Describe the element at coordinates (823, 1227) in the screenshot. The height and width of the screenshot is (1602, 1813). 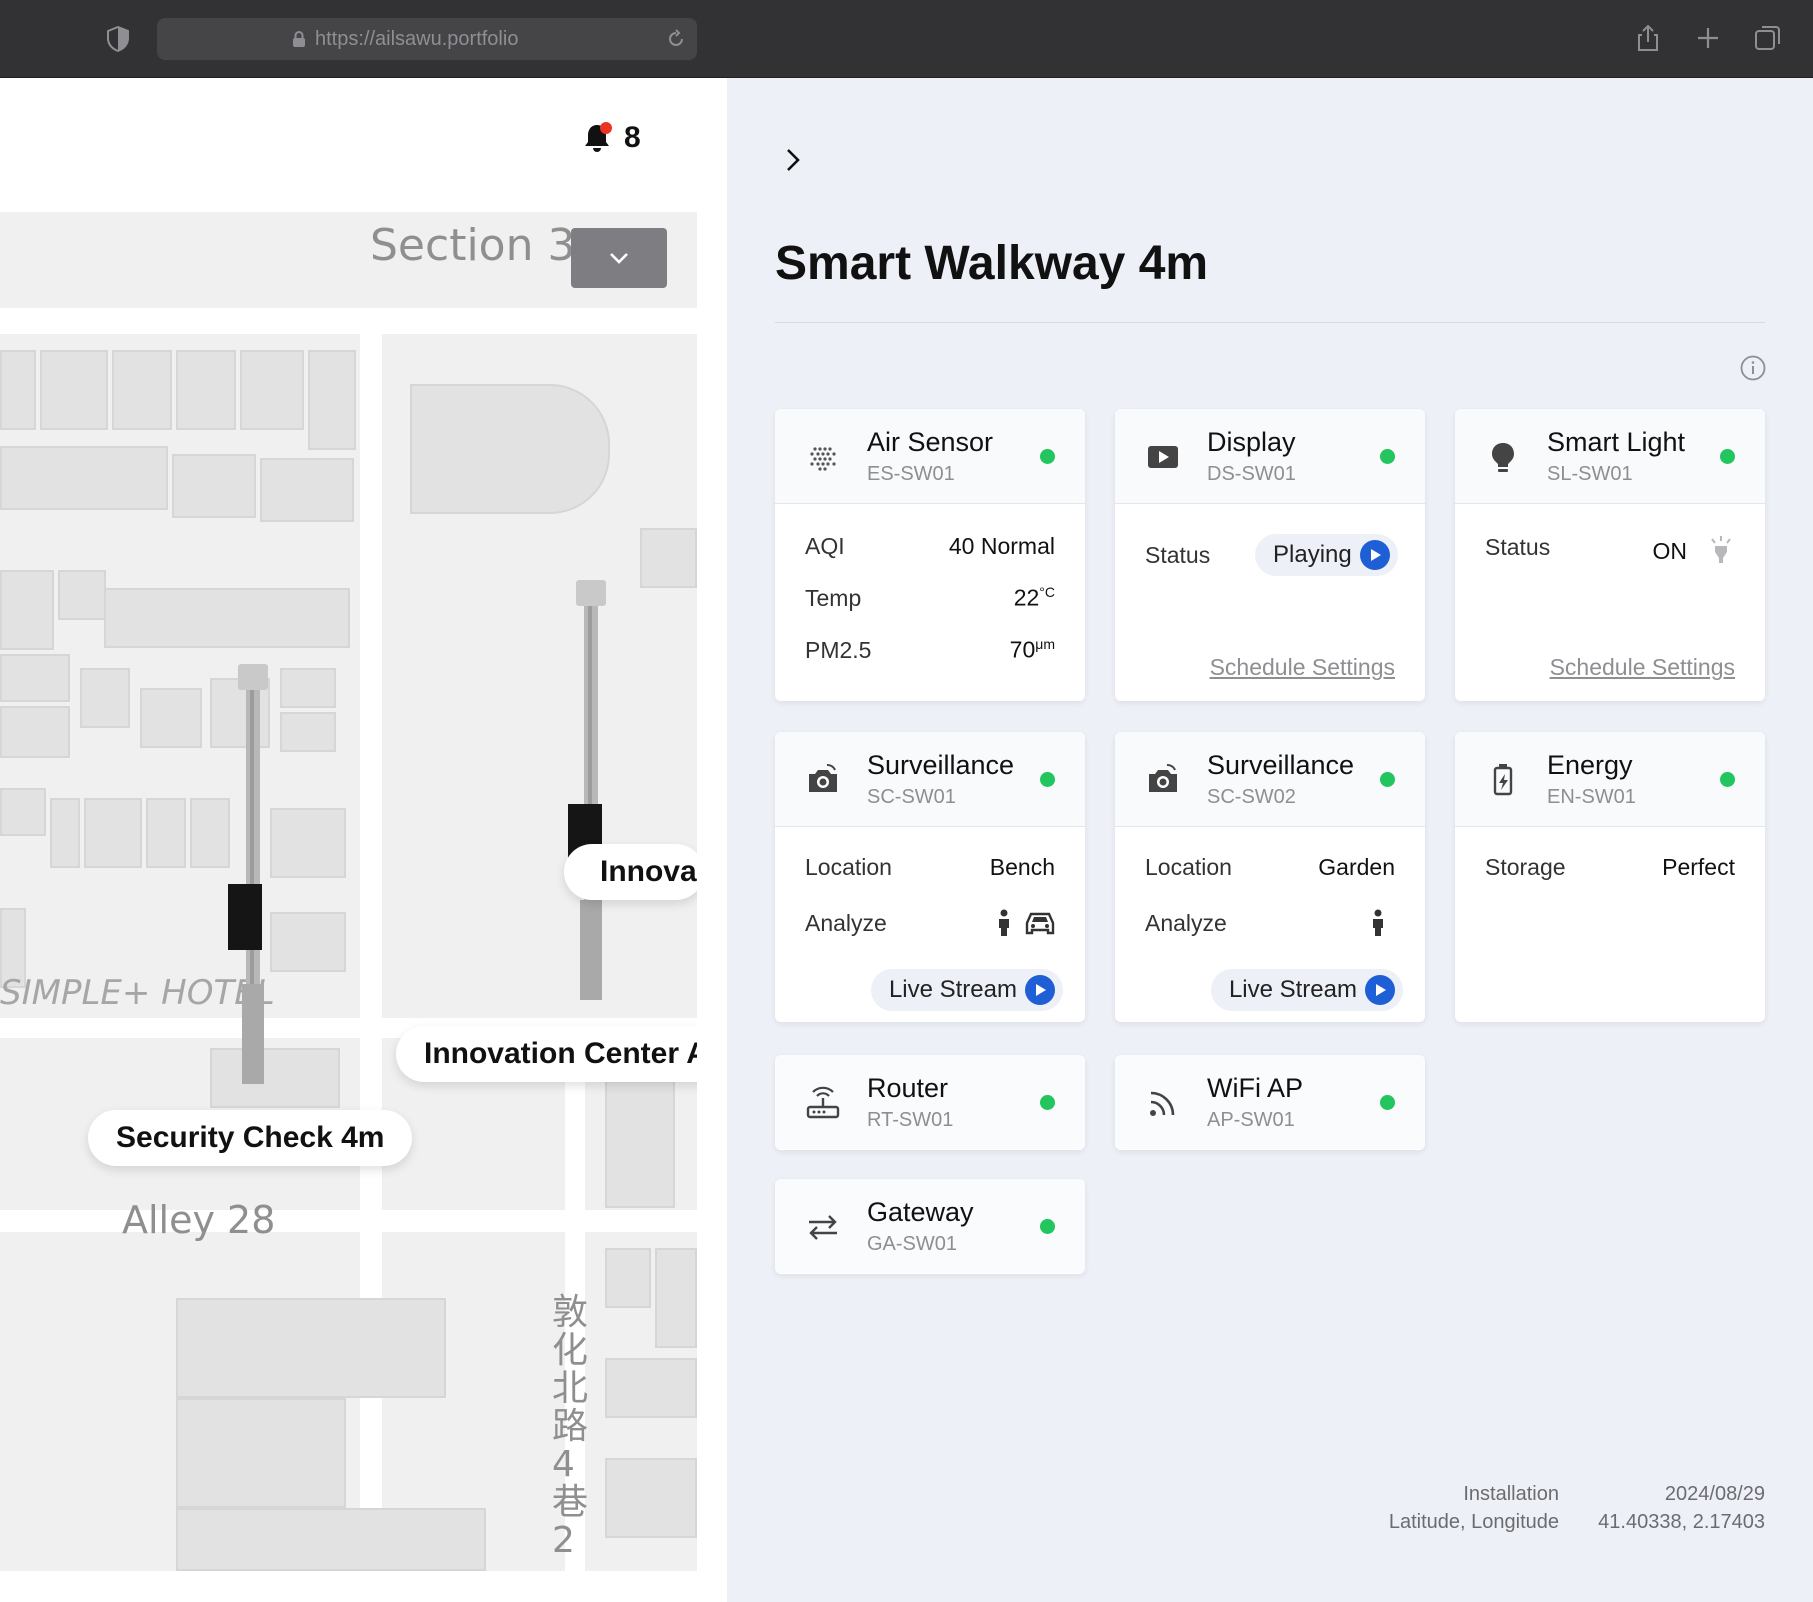
I see `swap-arrows-icon` at that location.